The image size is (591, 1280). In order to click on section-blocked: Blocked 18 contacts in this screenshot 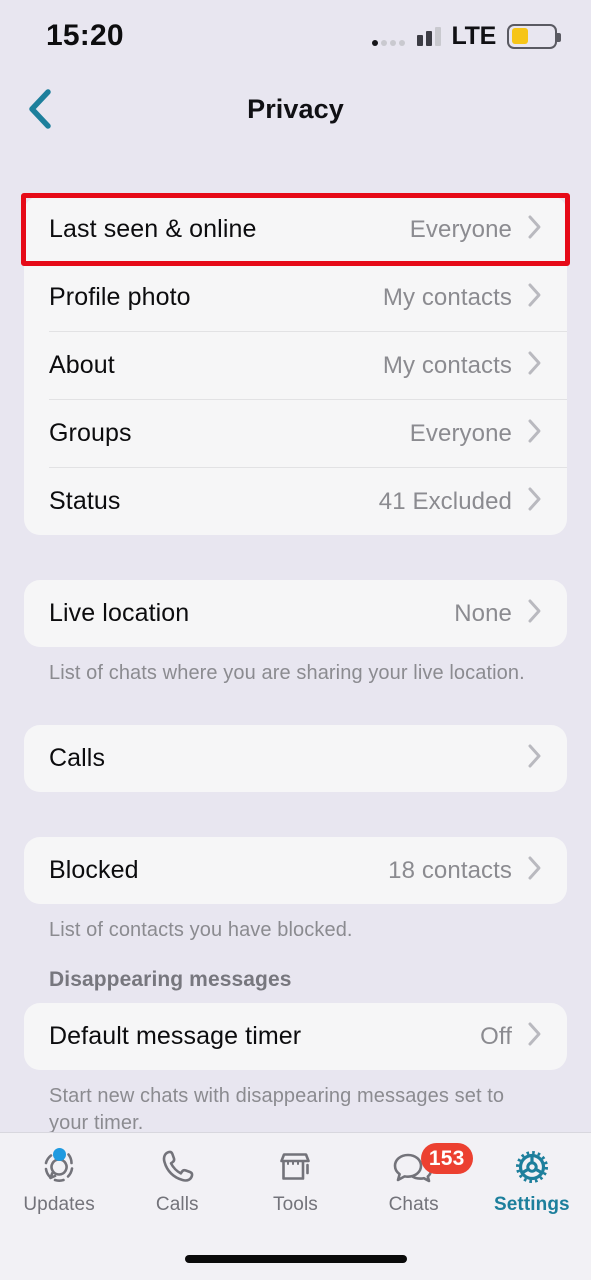, I will do `click(295, 870)`.